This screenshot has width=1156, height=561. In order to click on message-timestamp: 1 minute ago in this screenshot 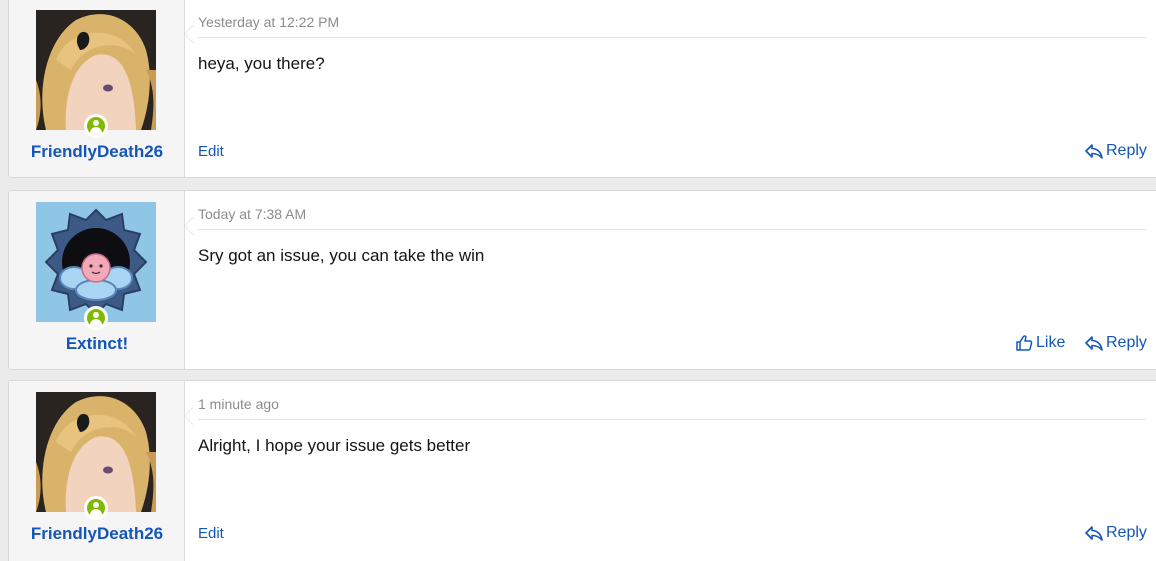, I will do `click(238, 404)`.